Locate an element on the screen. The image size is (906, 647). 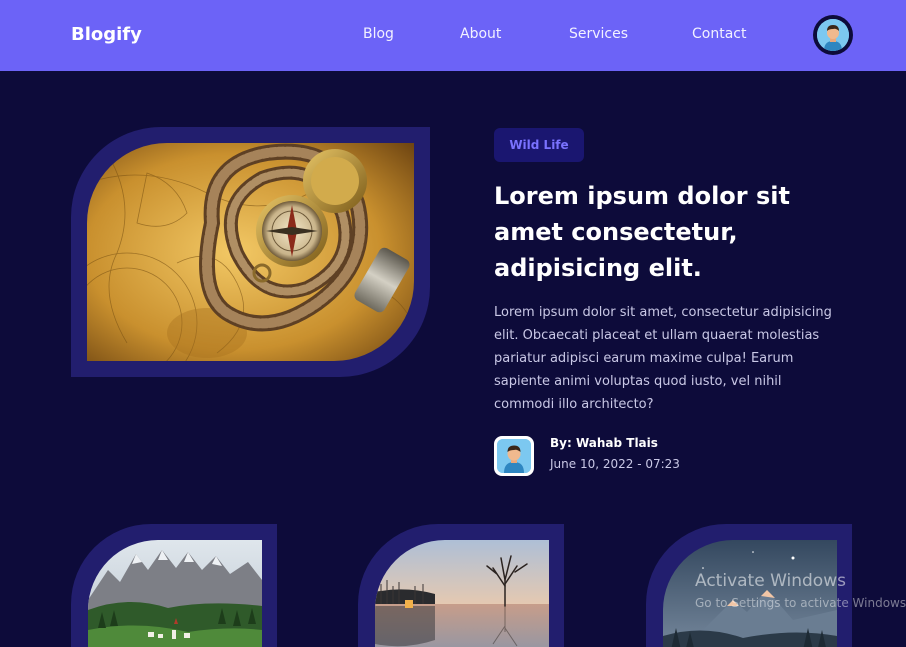
author-name: By: Wahab Tlais is located at coordinates (604, 443).